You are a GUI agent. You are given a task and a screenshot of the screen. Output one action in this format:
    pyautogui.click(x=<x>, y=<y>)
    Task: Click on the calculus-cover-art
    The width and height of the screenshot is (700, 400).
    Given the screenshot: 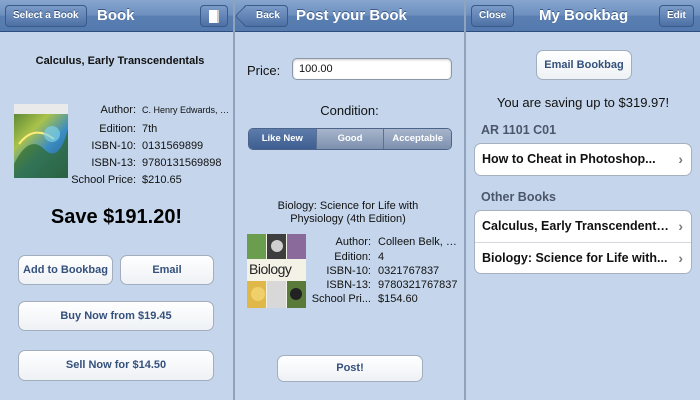 What is the action you would take?
    pyautogui.click(x=41, y=141)
    